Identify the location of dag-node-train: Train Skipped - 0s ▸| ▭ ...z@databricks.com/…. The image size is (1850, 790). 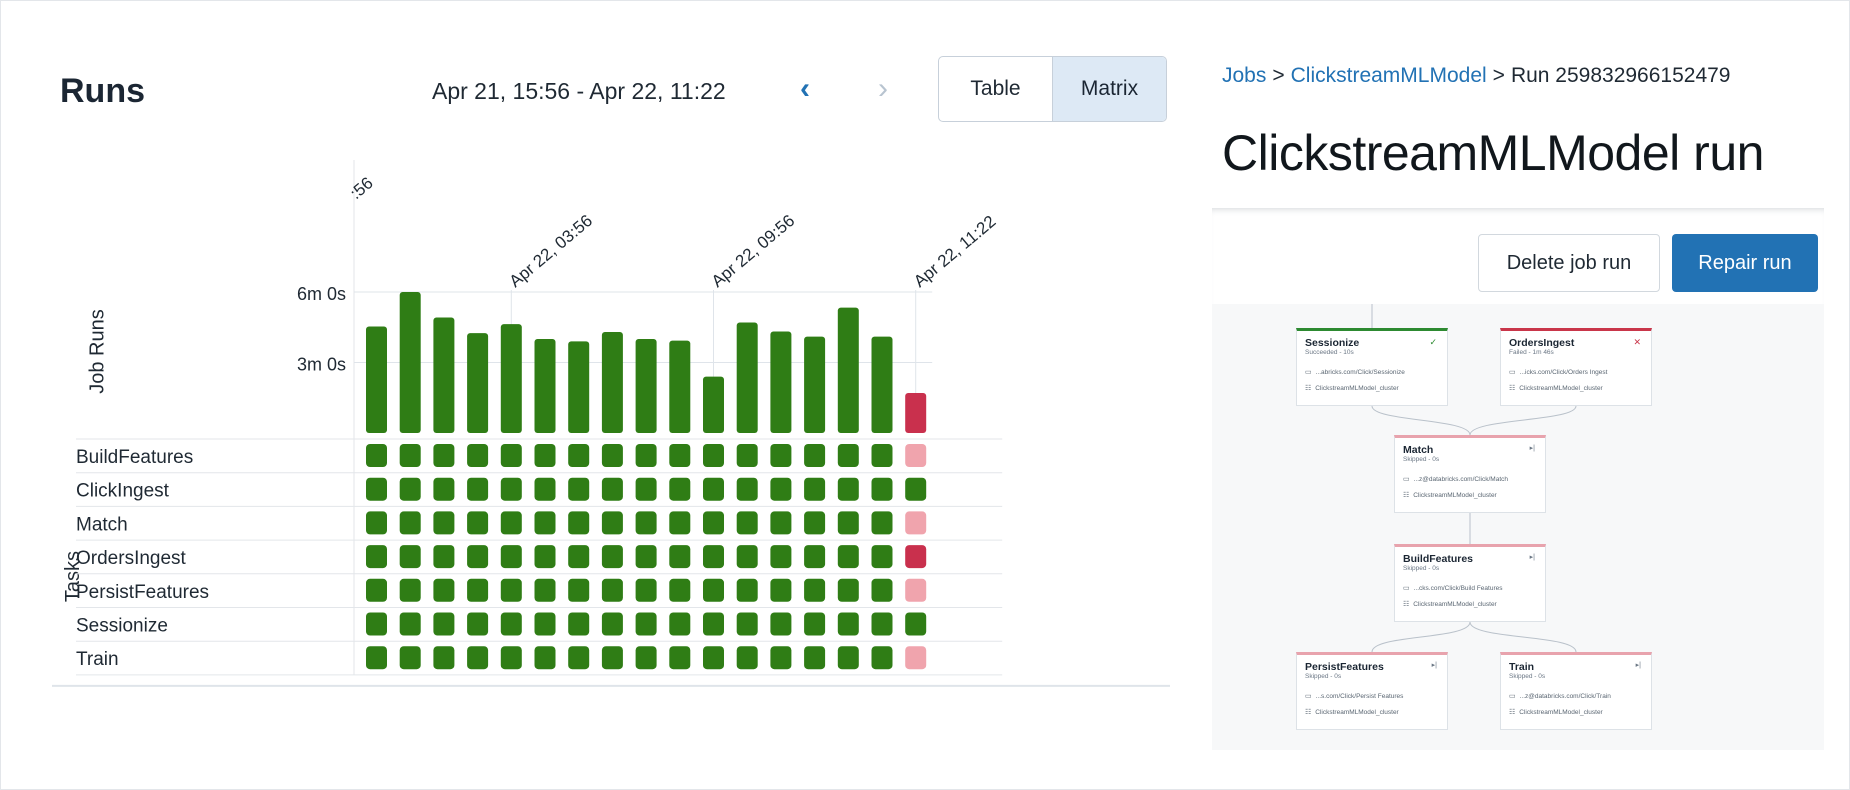
(1576, 691).